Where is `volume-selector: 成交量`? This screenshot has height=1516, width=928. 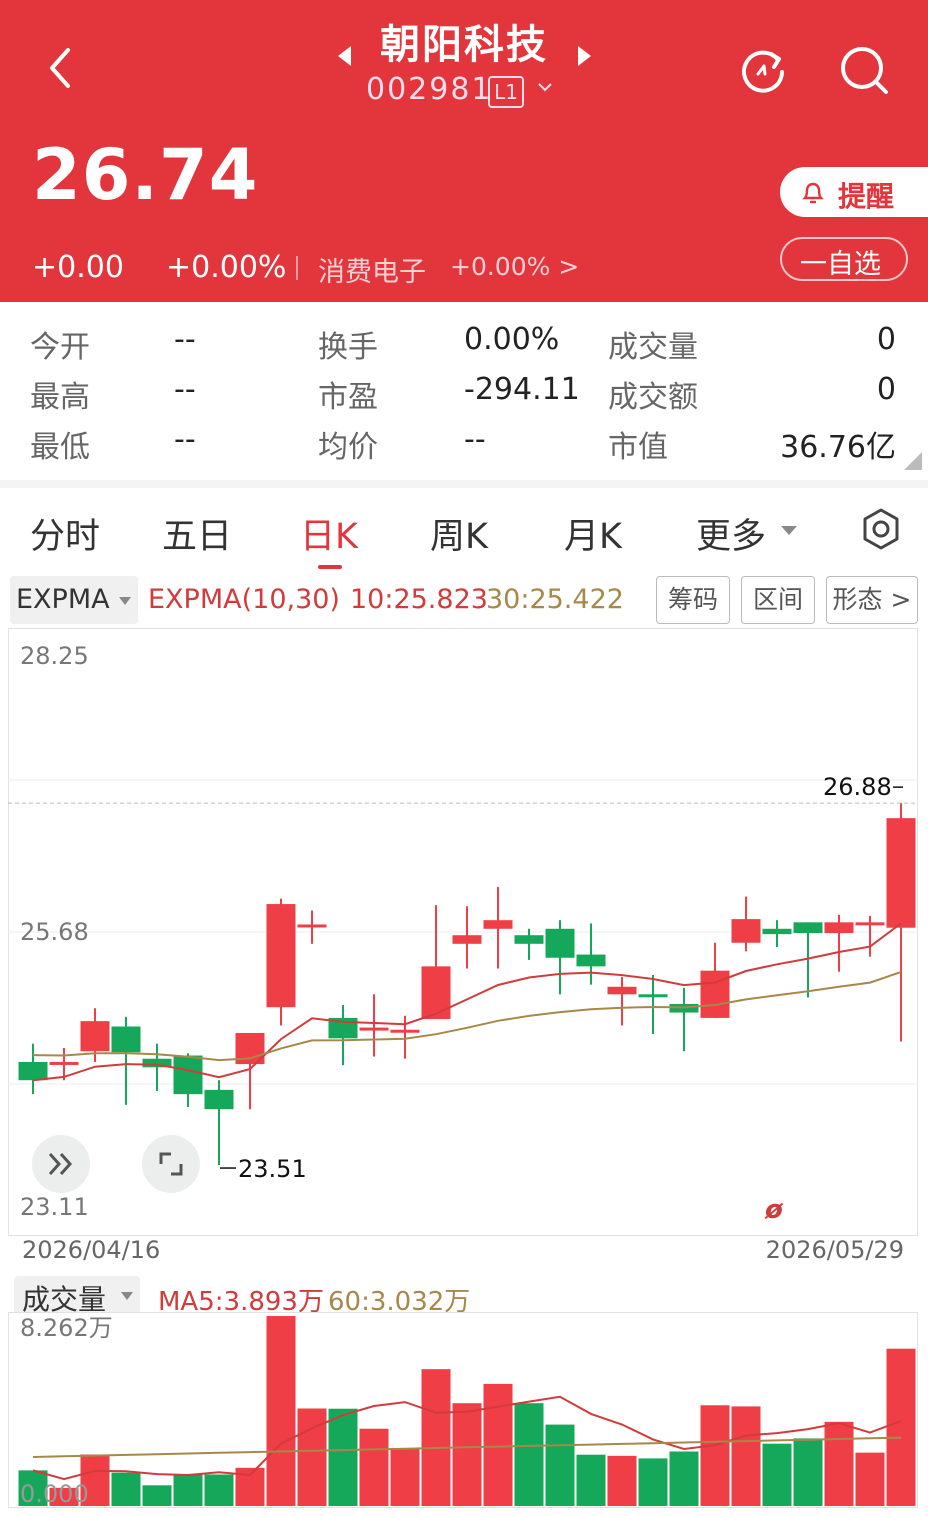
volume-selector: 成交量 is located at coordinates (77, 1296).